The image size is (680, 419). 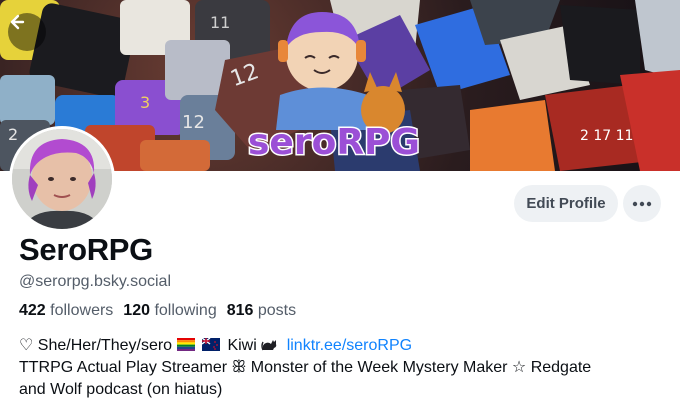 What do you see at coordinates (269, 345) in the screenshot?
I see `black-cat-icon` at bounding box center [269, 345].